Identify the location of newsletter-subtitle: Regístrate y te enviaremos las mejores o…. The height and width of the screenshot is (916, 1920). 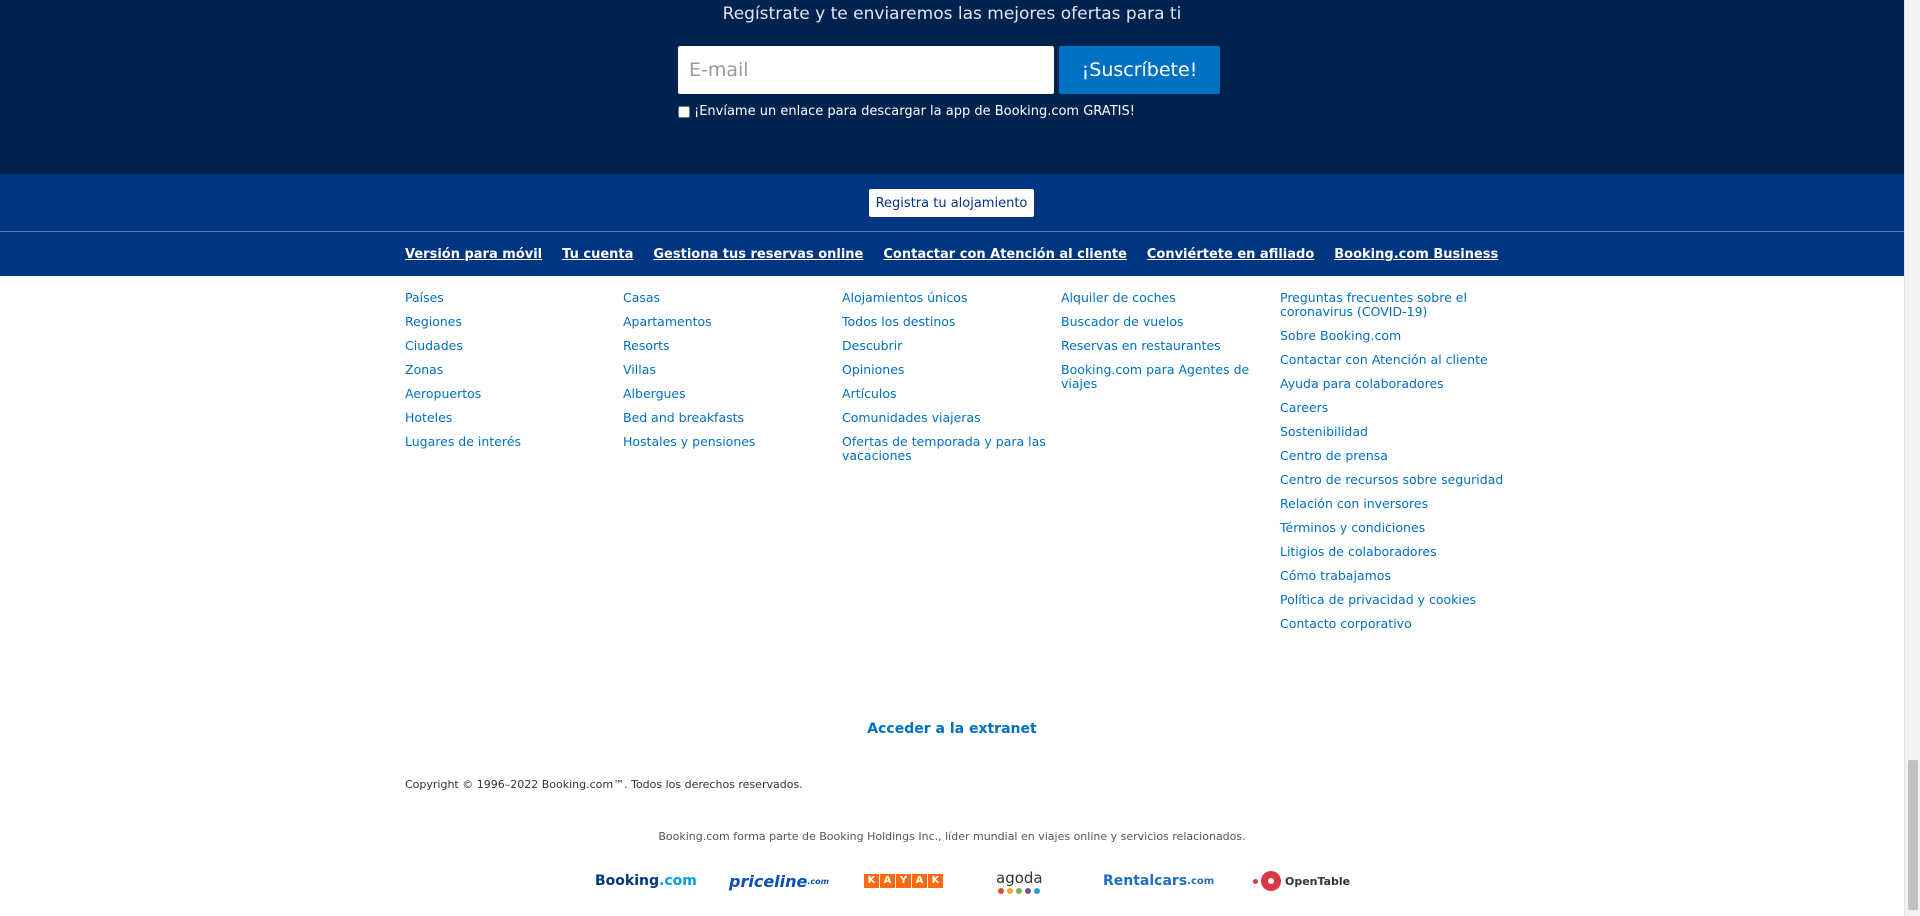
(952, 14).